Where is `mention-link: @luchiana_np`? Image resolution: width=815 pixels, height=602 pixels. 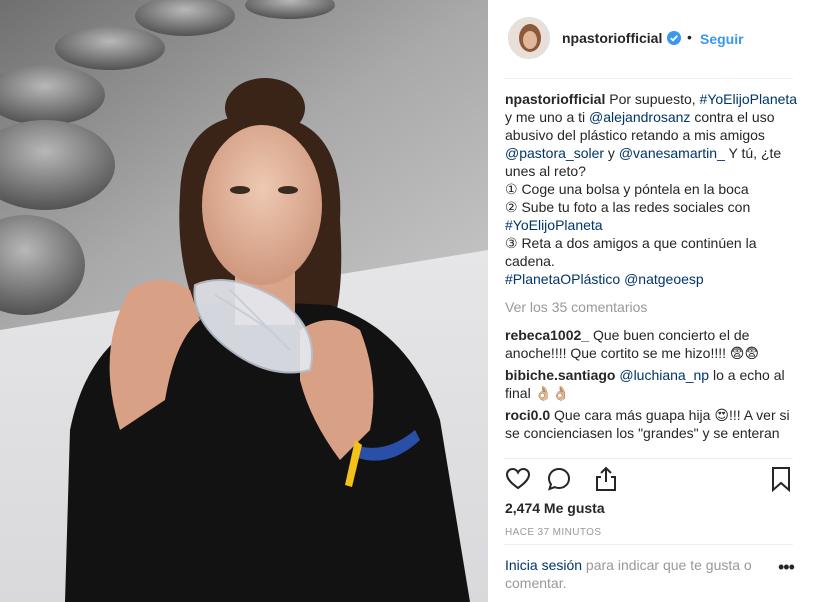
mention-link: @luchiana_np is located at coordinates (664, 375).